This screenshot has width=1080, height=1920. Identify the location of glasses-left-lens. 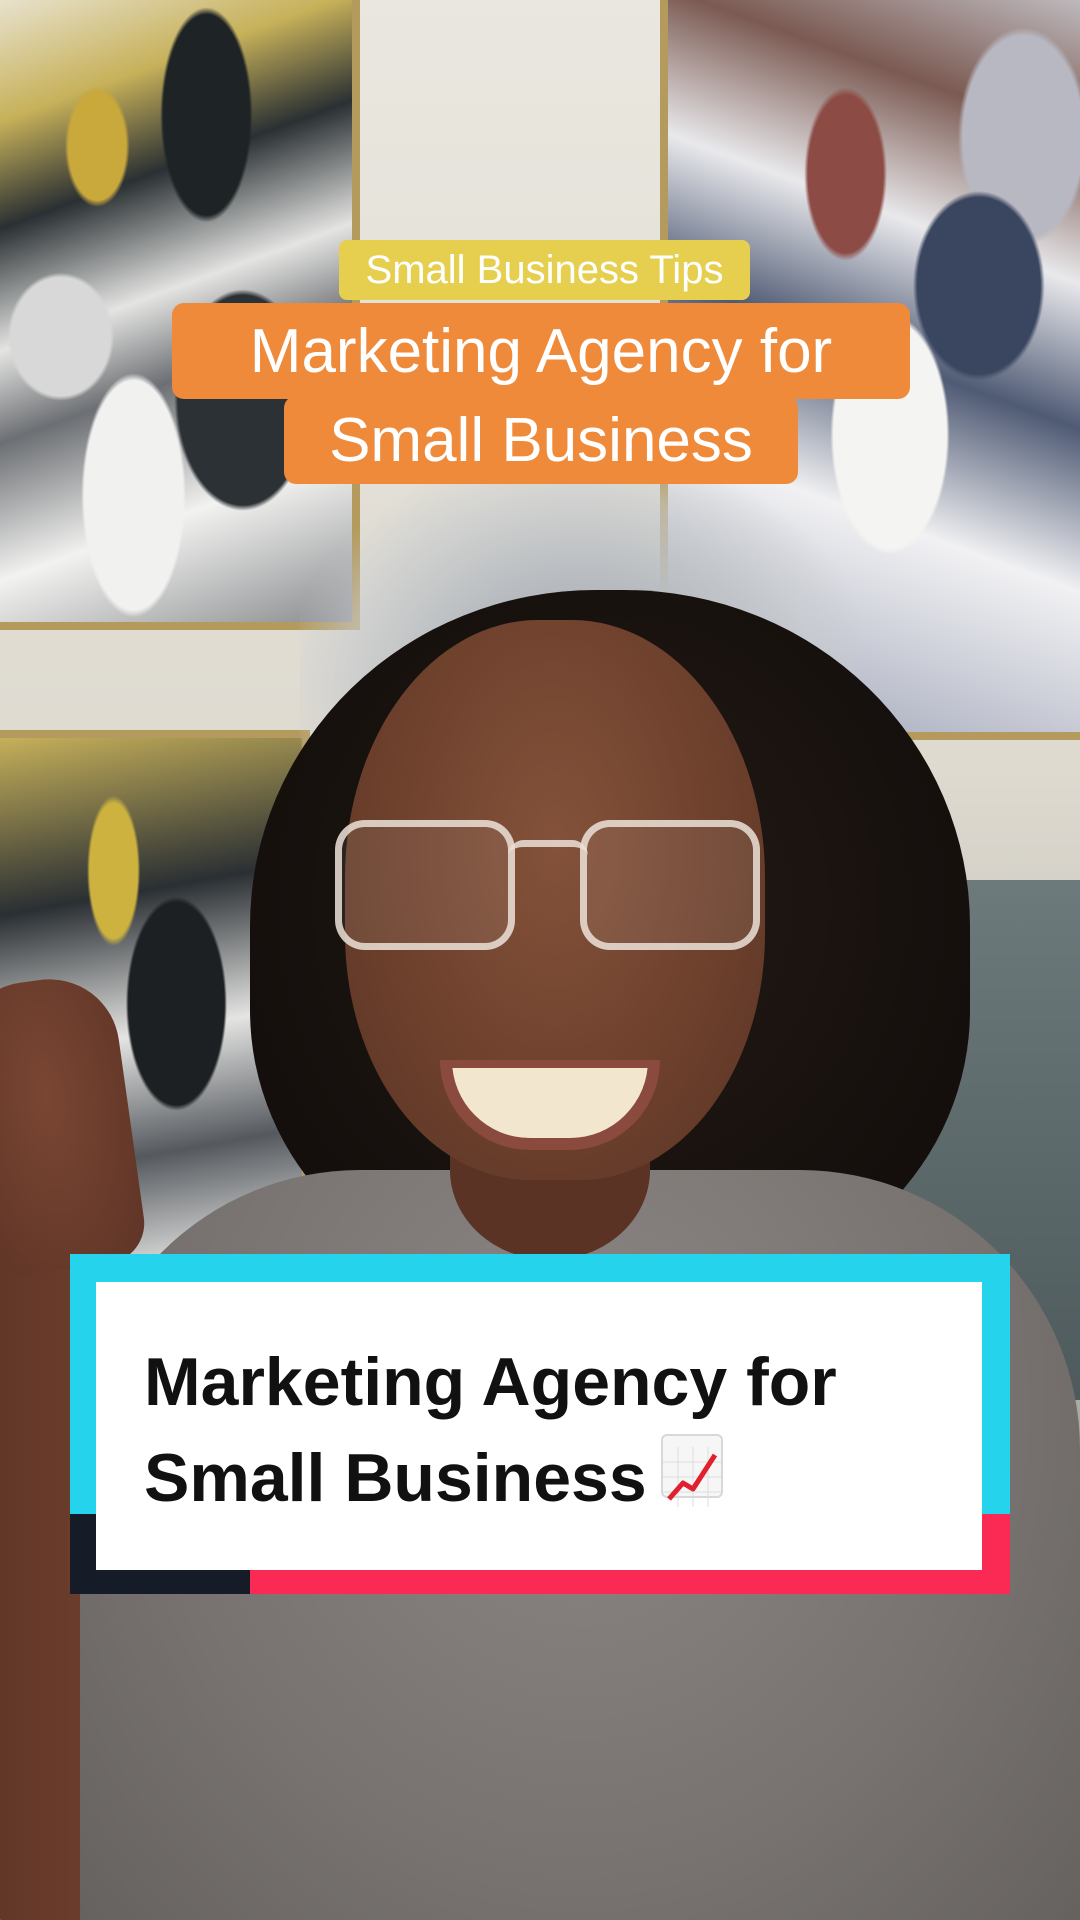
(425, 885).